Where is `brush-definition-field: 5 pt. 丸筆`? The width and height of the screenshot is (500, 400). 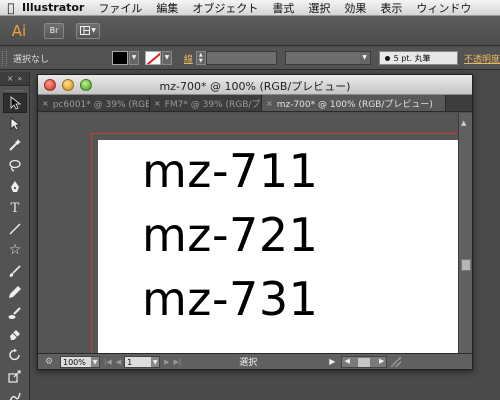
brush-definition-field: 5 pt. 丸筆 is located at coordinates (418, 58).